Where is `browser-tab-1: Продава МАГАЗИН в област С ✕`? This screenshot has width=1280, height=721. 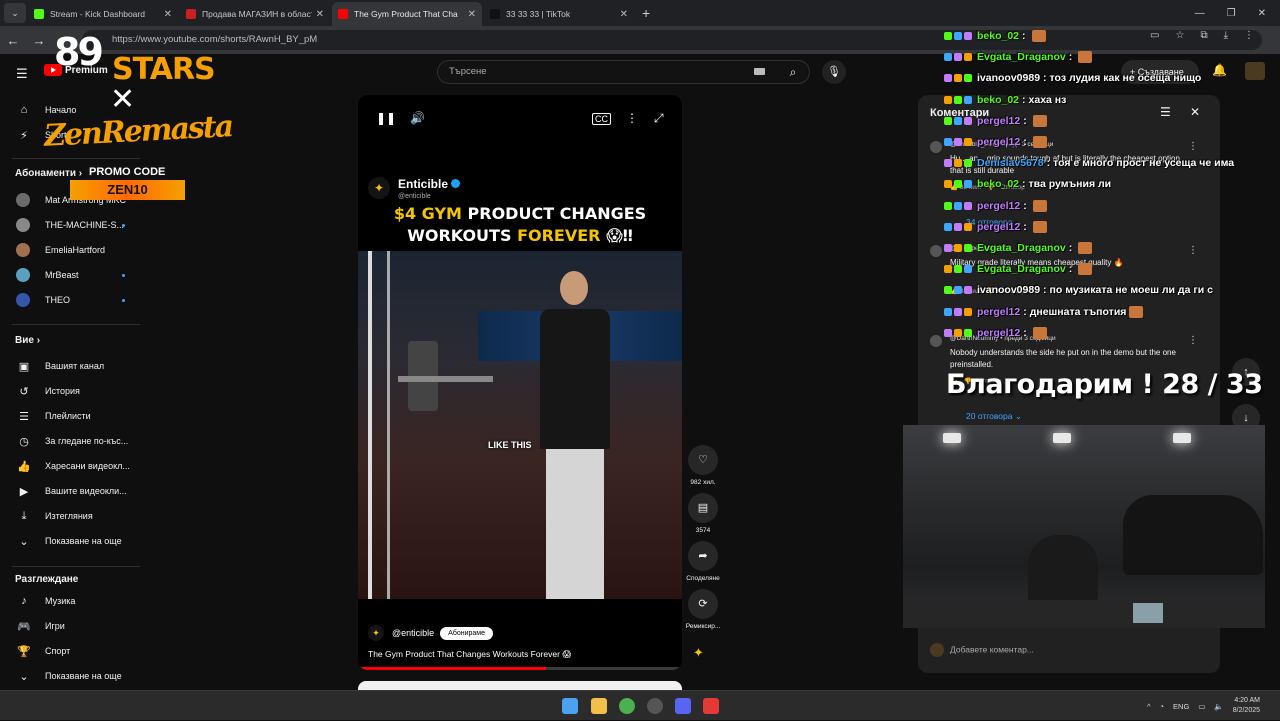 browser-tab-1: Продава МАГАЗИН в област С ✕ is located at coordinates (255, 14).